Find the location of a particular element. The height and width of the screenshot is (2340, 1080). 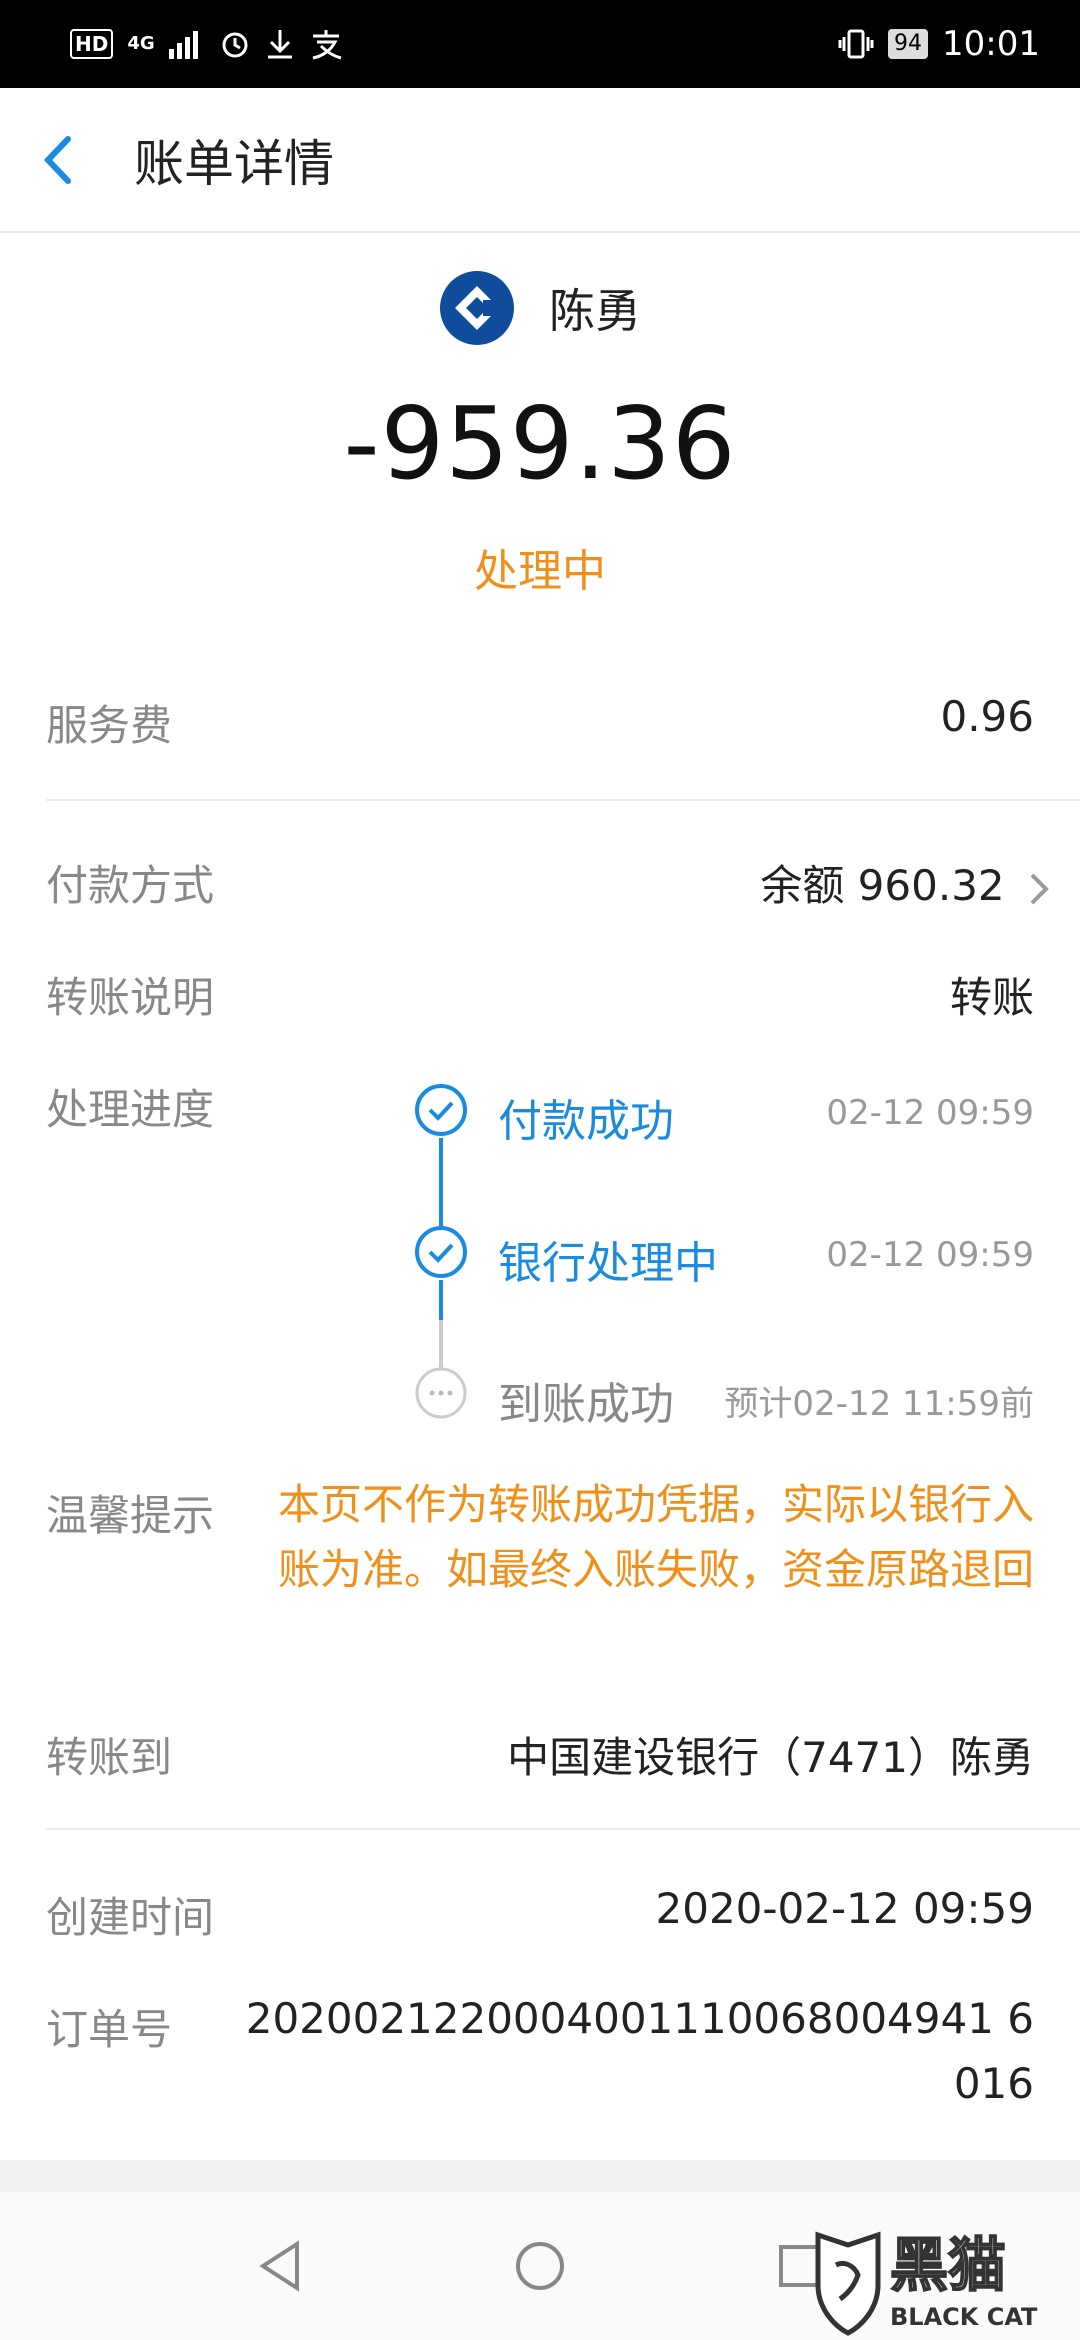

transfer-note-value: 转账 is located at coordinates (991, 997).